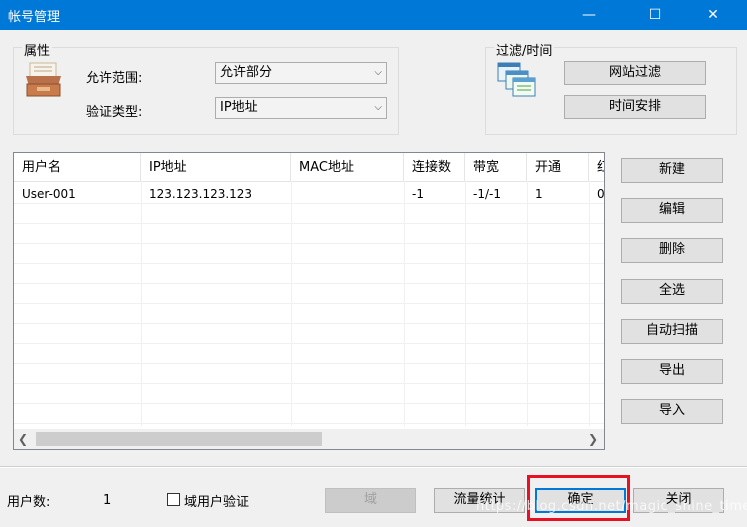 The width and height of the screenshot is (747, 527). What do you see at coordinates (672, 411) in the screenshot?
I see `import-button: 导入` at bounding box center [672, 411].